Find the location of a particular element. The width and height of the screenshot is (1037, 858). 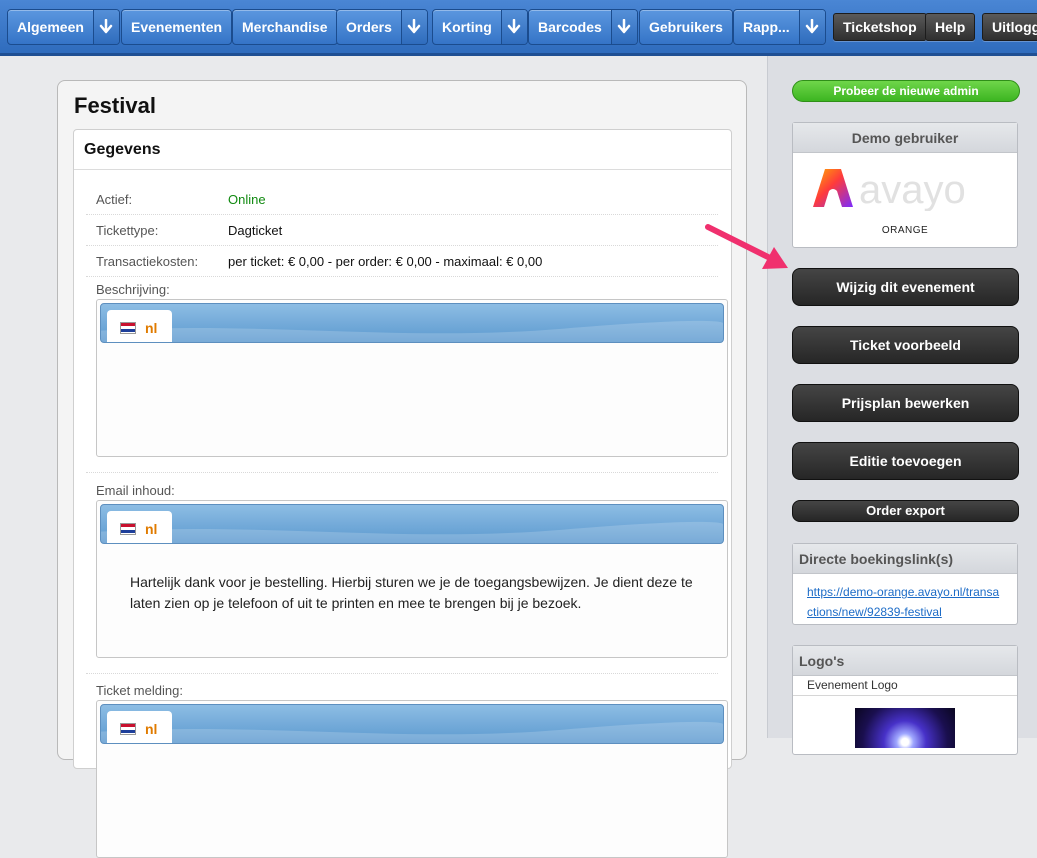

section-label-email-inhoud: Email inhoud: is located at coordinates (135, 490).